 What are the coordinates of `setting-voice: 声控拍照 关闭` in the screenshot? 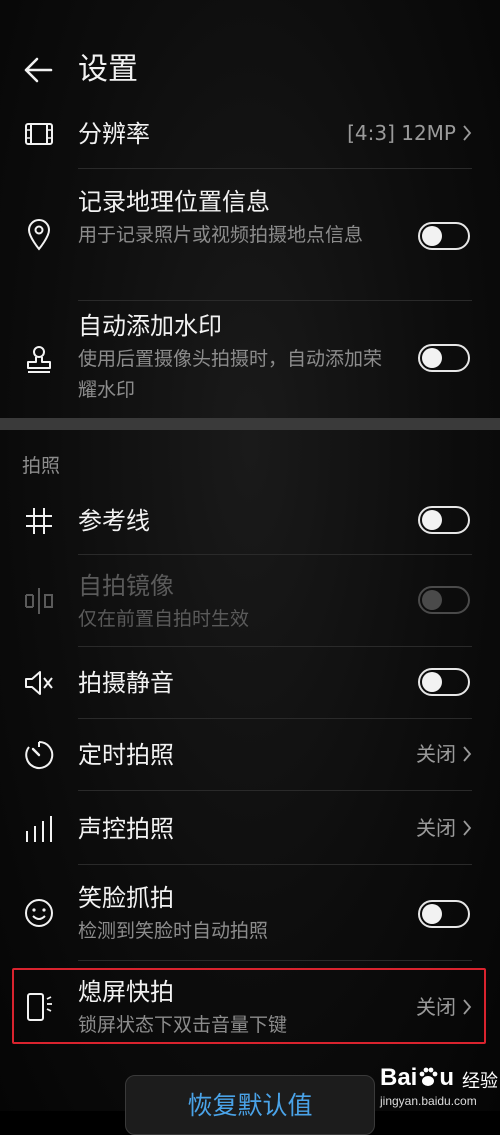 It's located at (250, 829).